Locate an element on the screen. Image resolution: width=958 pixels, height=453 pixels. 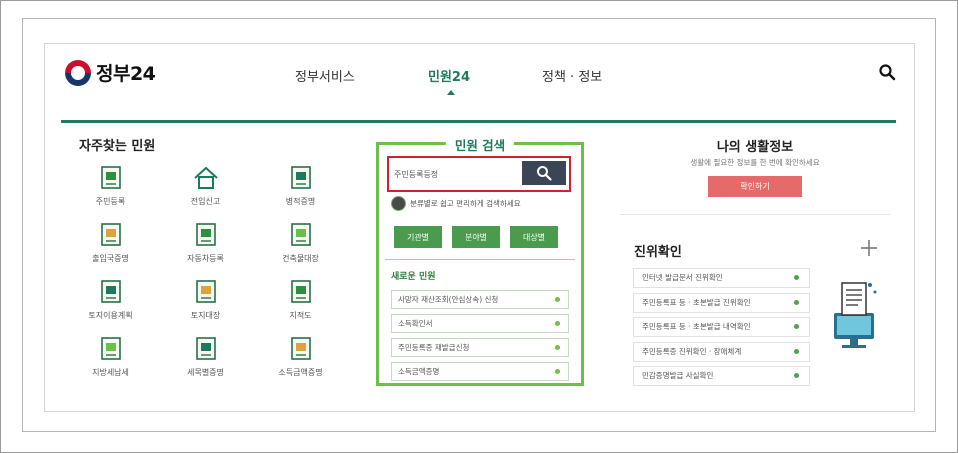
by-field-button: 분야별 is located at coordinates (476, 237).